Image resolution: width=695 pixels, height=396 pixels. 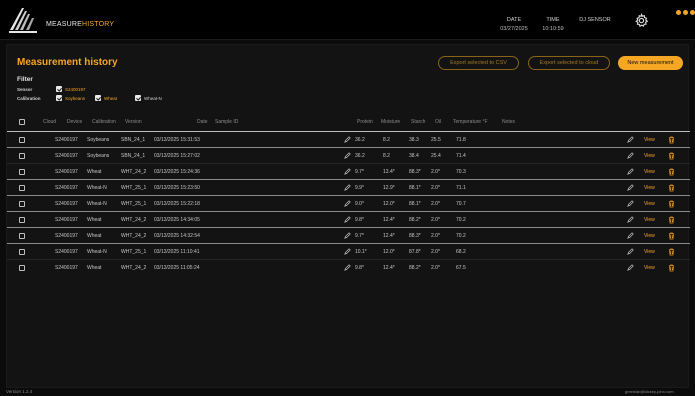 I want to click on col-moisture: Moisture, so click(x=390, y=122).